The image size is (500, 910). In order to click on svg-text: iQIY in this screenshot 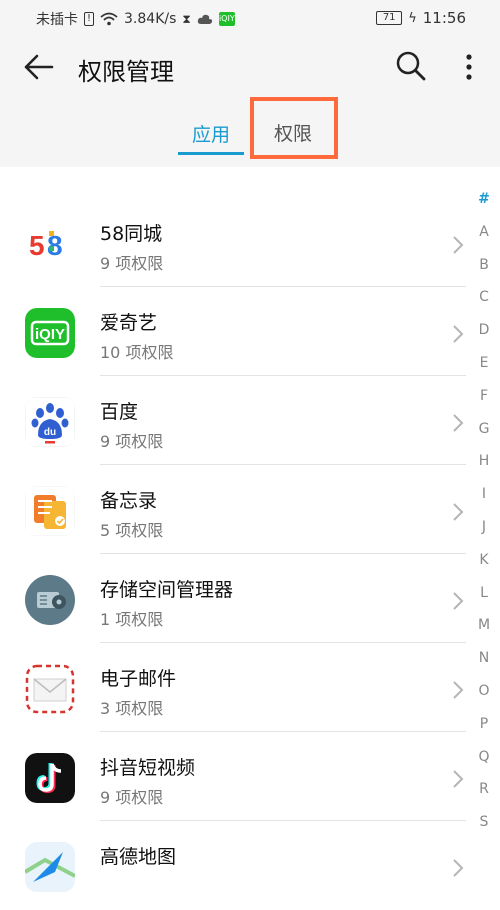, I will do `click(50, 334)`.